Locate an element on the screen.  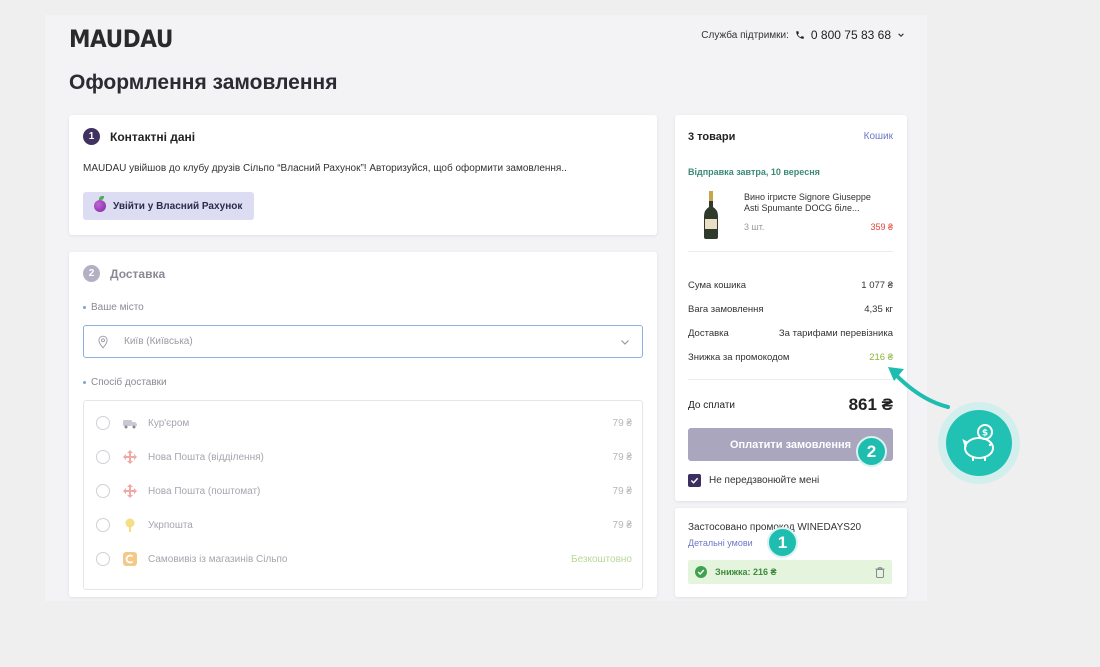
city-label: Ваше місто is located at coordinates (113, 307).